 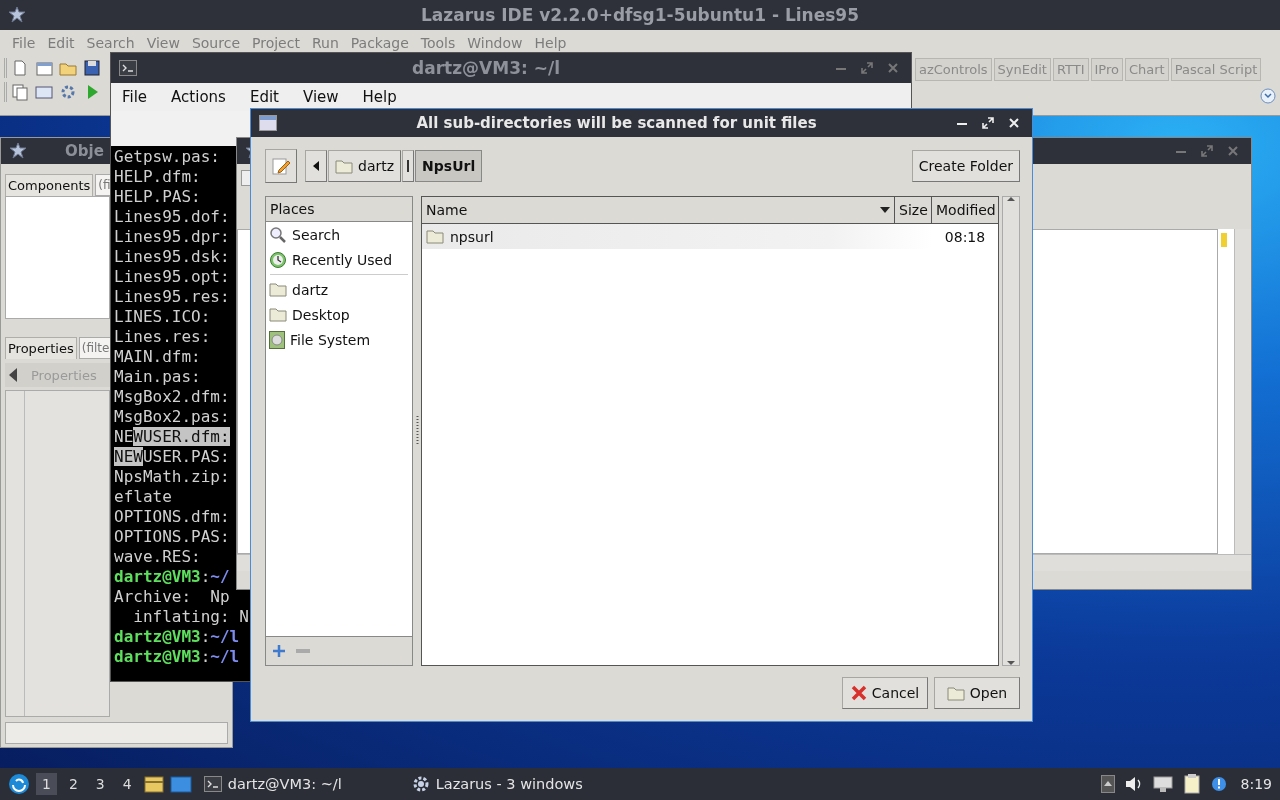 What do you see at coordinates (172, 417) in the screenshot?
I see `terminal-line: MsgBox2.pas:` at bounding box center [172, 417].